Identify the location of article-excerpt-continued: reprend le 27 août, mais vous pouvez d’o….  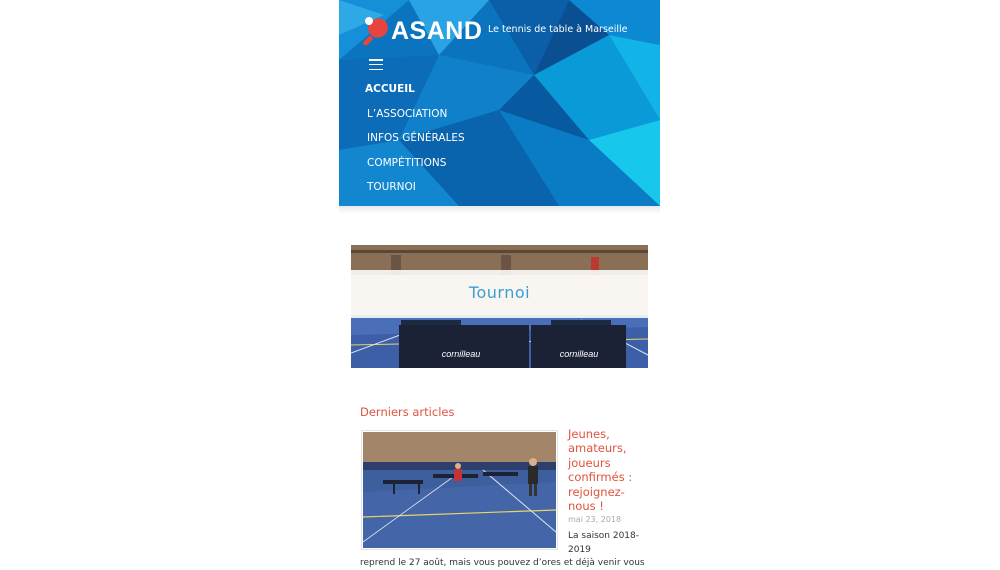
(502, 563).